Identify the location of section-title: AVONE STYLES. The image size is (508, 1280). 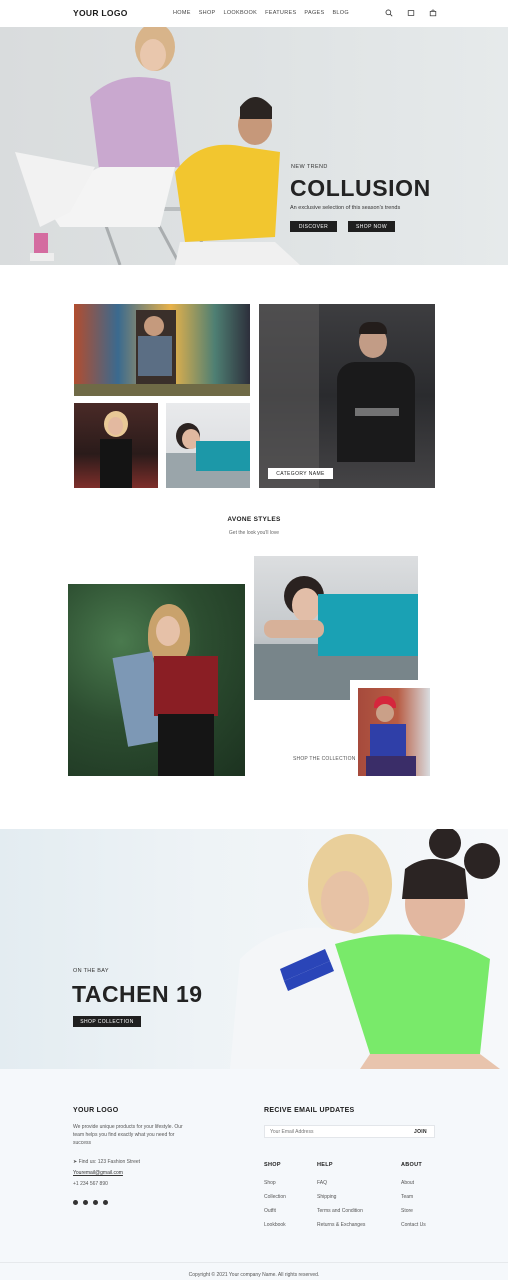
(254, 519).